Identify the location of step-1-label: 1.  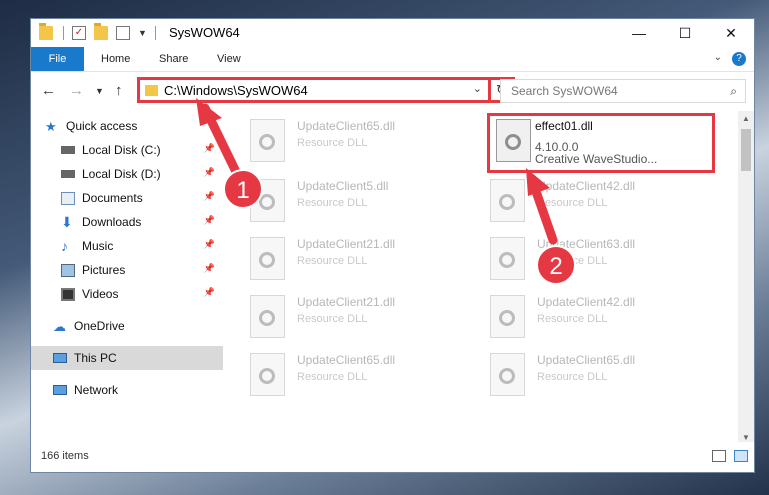
(242, 190).